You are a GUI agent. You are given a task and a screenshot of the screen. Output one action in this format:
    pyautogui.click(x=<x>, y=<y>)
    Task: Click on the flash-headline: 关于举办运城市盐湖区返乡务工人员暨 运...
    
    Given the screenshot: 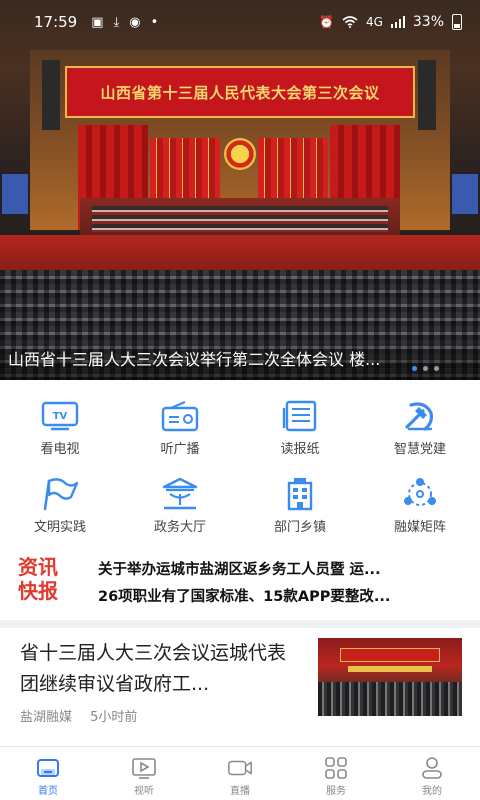 What is the action you would take?
    pyautogui.click(x=281, y=568)
    